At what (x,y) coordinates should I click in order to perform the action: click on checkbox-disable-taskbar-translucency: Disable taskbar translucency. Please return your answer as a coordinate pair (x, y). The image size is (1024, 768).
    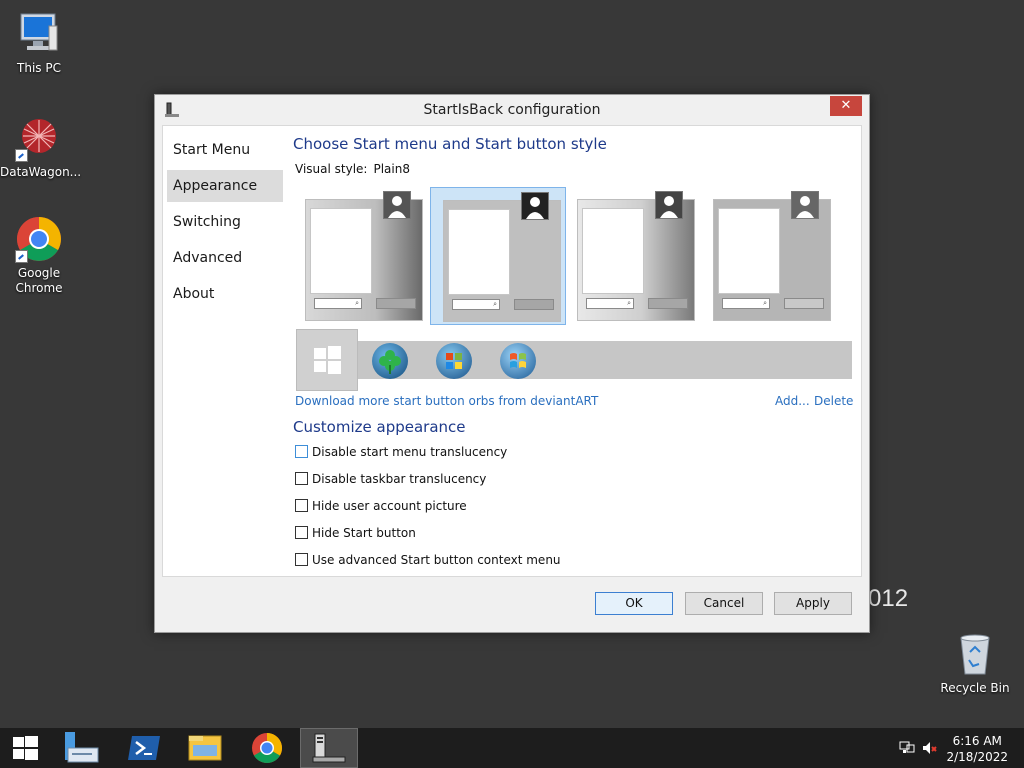
    Looking at the image, I should click on (390, 479).